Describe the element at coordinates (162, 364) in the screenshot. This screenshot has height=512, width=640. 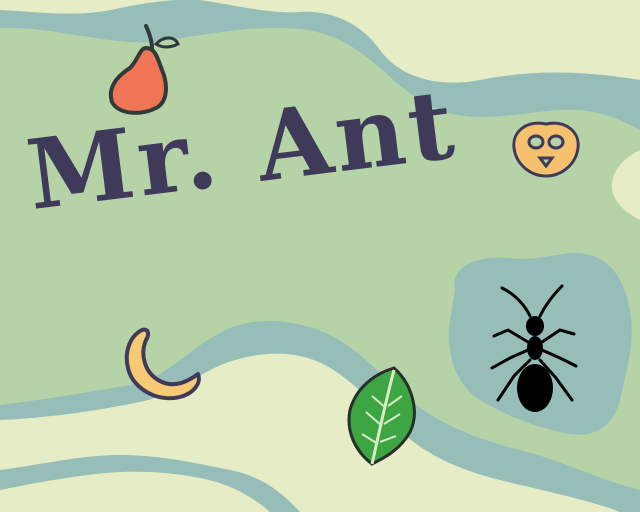
I see `banana-icon` at that location.